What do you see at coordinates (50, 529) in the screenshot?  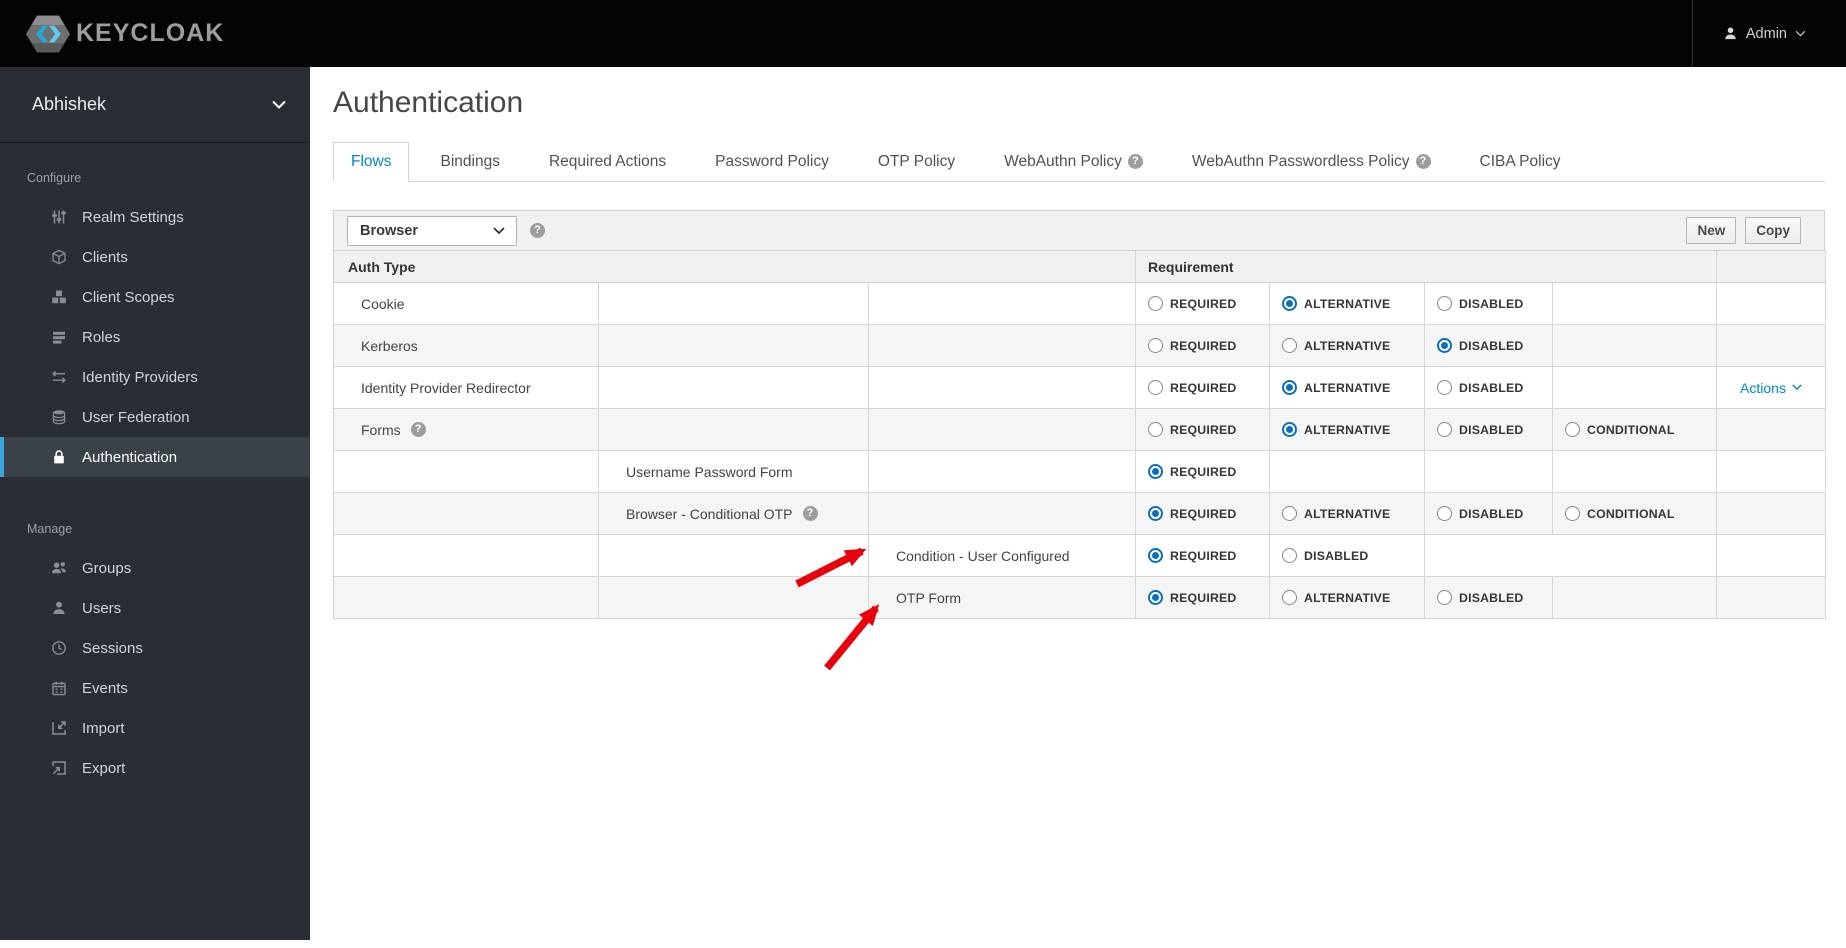 I see `section-label: Manage` at bounding box center [50, 529].